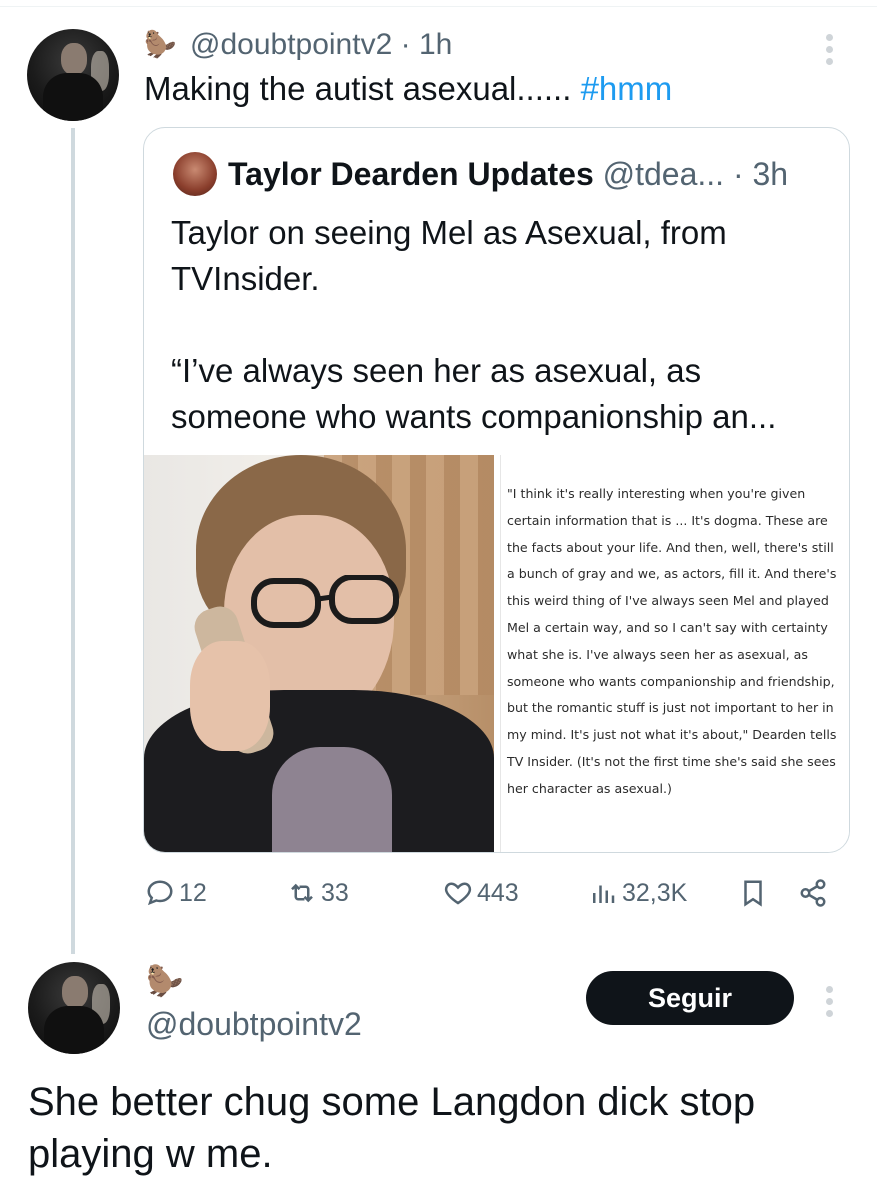  What do you see at coordinates (318, 893) in the screenshot?
I see `repost-button: 33` at bounding box center [318, 893].